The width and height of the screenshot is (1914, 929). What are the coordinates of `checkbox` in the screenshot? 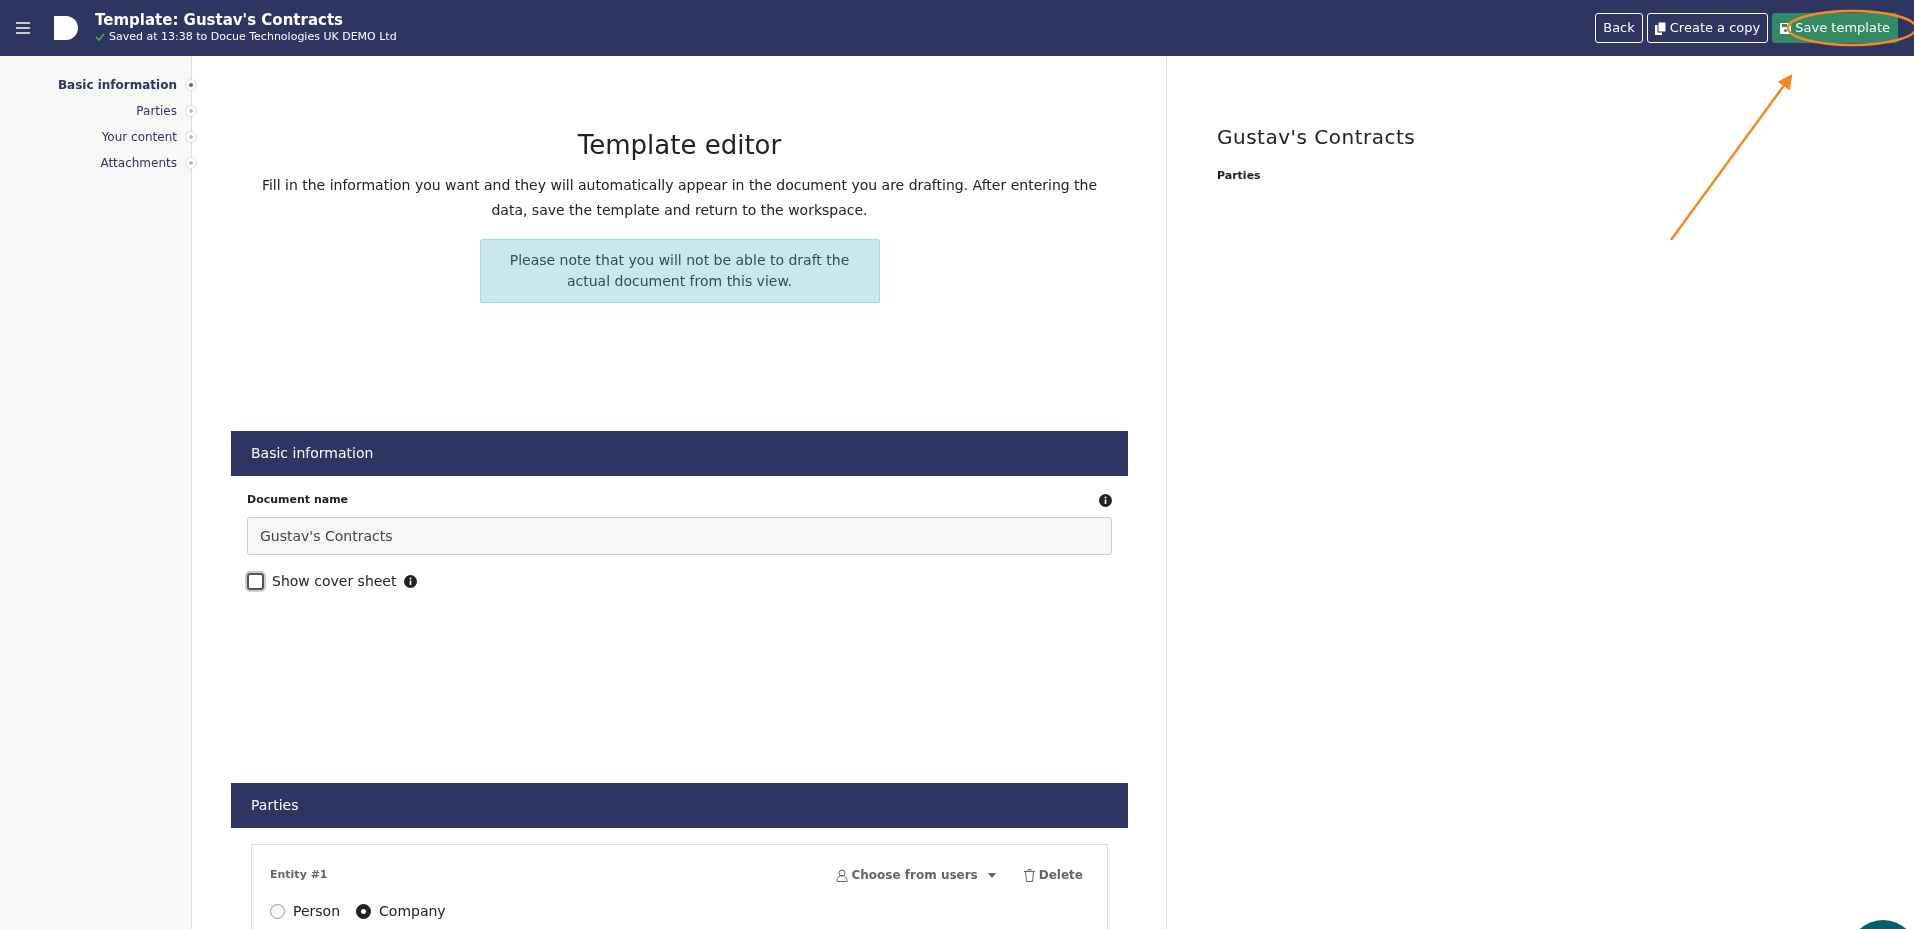 It's located at (255, 581).